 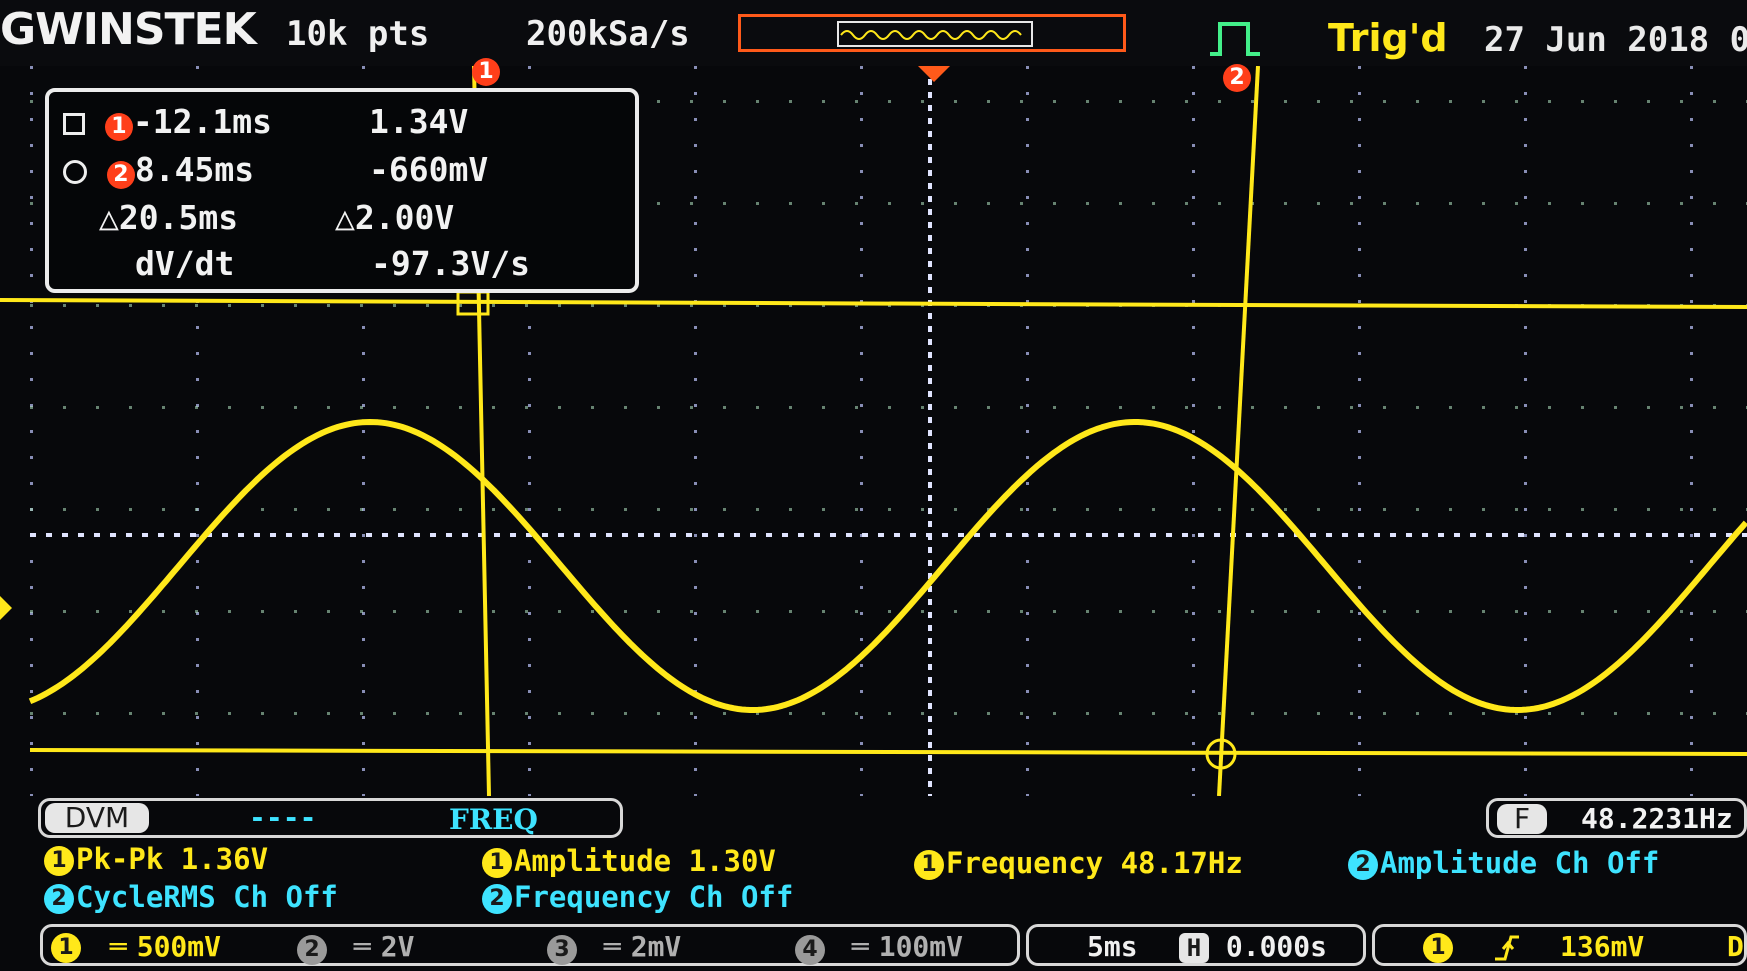 What do you see at coordinates (810, 950) in the screenshot?
I see `channel-4-badge: 4` at bounding box center [810, 950].